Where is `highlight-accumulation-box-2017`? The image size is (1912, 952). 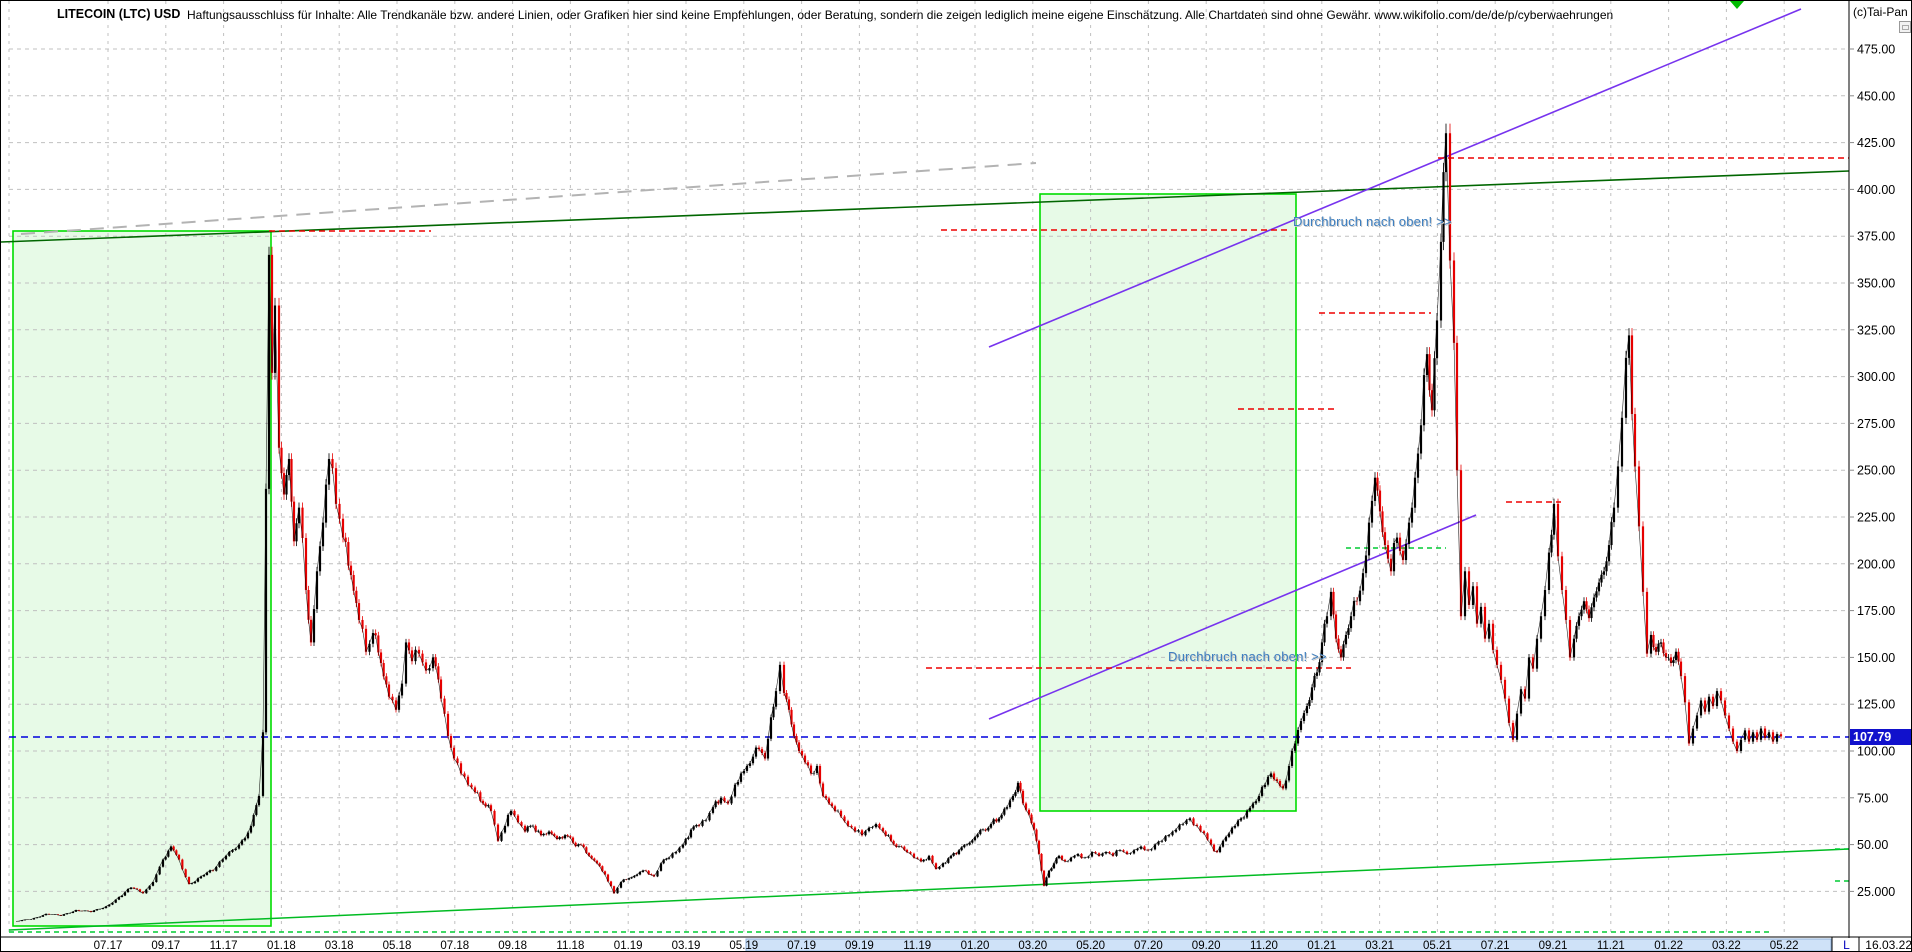
highlight-accumulation-box-2017 is located at coordinates (142, 578).